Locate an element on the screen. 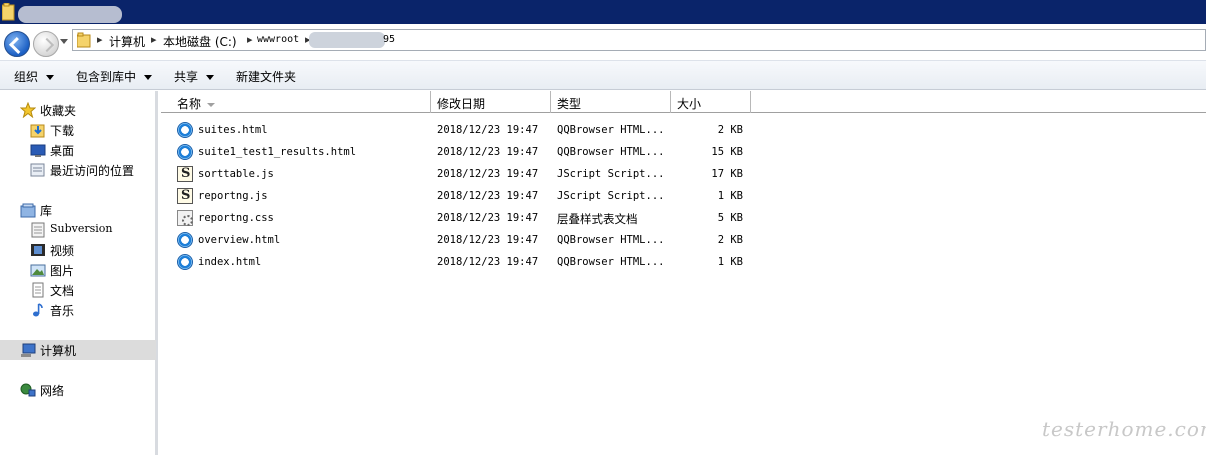 This screenshot has width=1206, height=455. subversion-library-icon is located at coordinates (38, 230).